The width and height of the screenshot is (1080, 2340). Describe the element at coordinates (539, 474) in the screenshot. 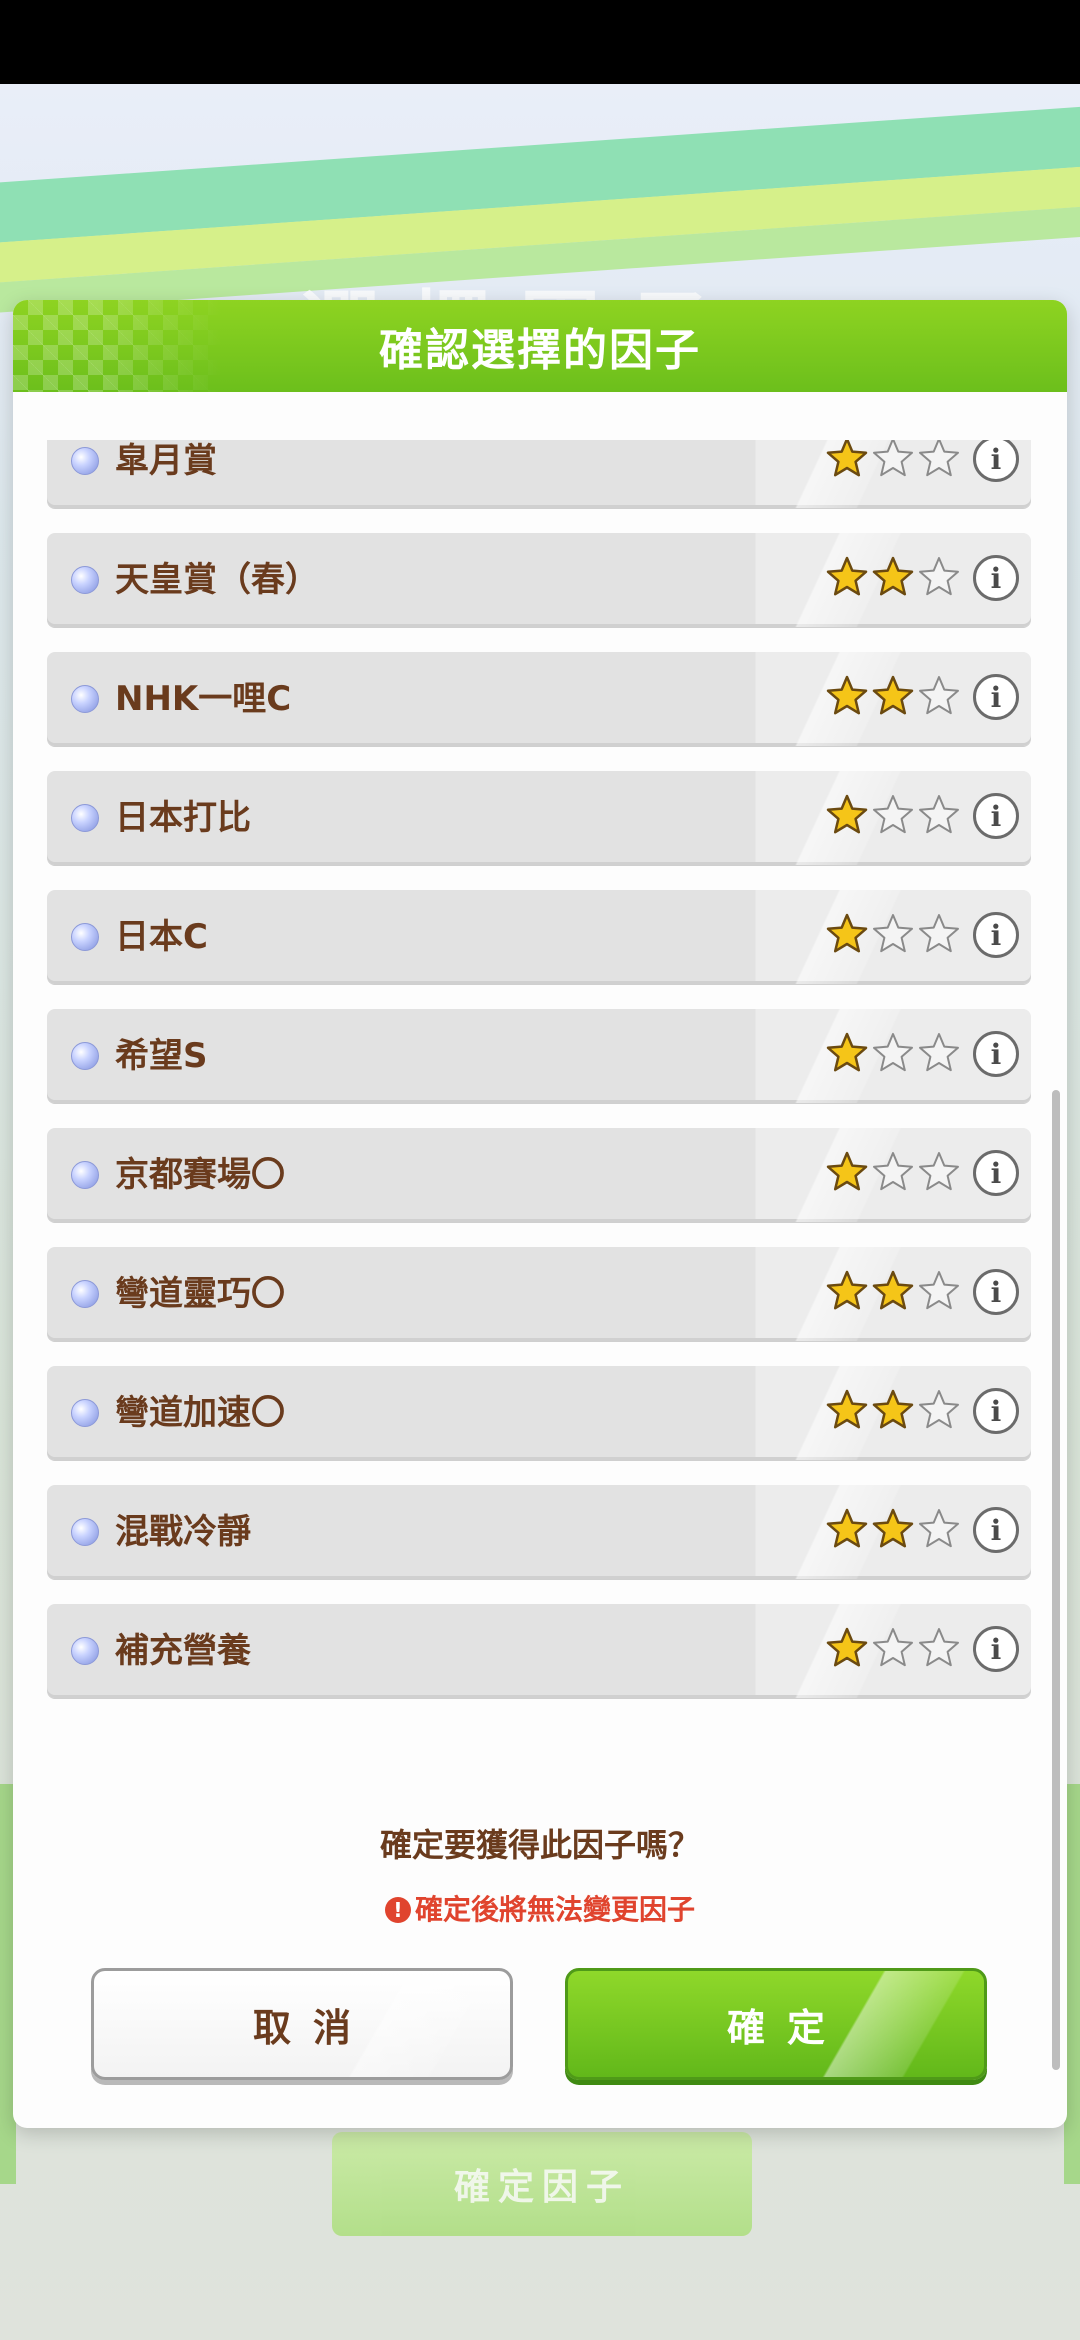

I see `factor-row: 皐月賞 i` at that location.